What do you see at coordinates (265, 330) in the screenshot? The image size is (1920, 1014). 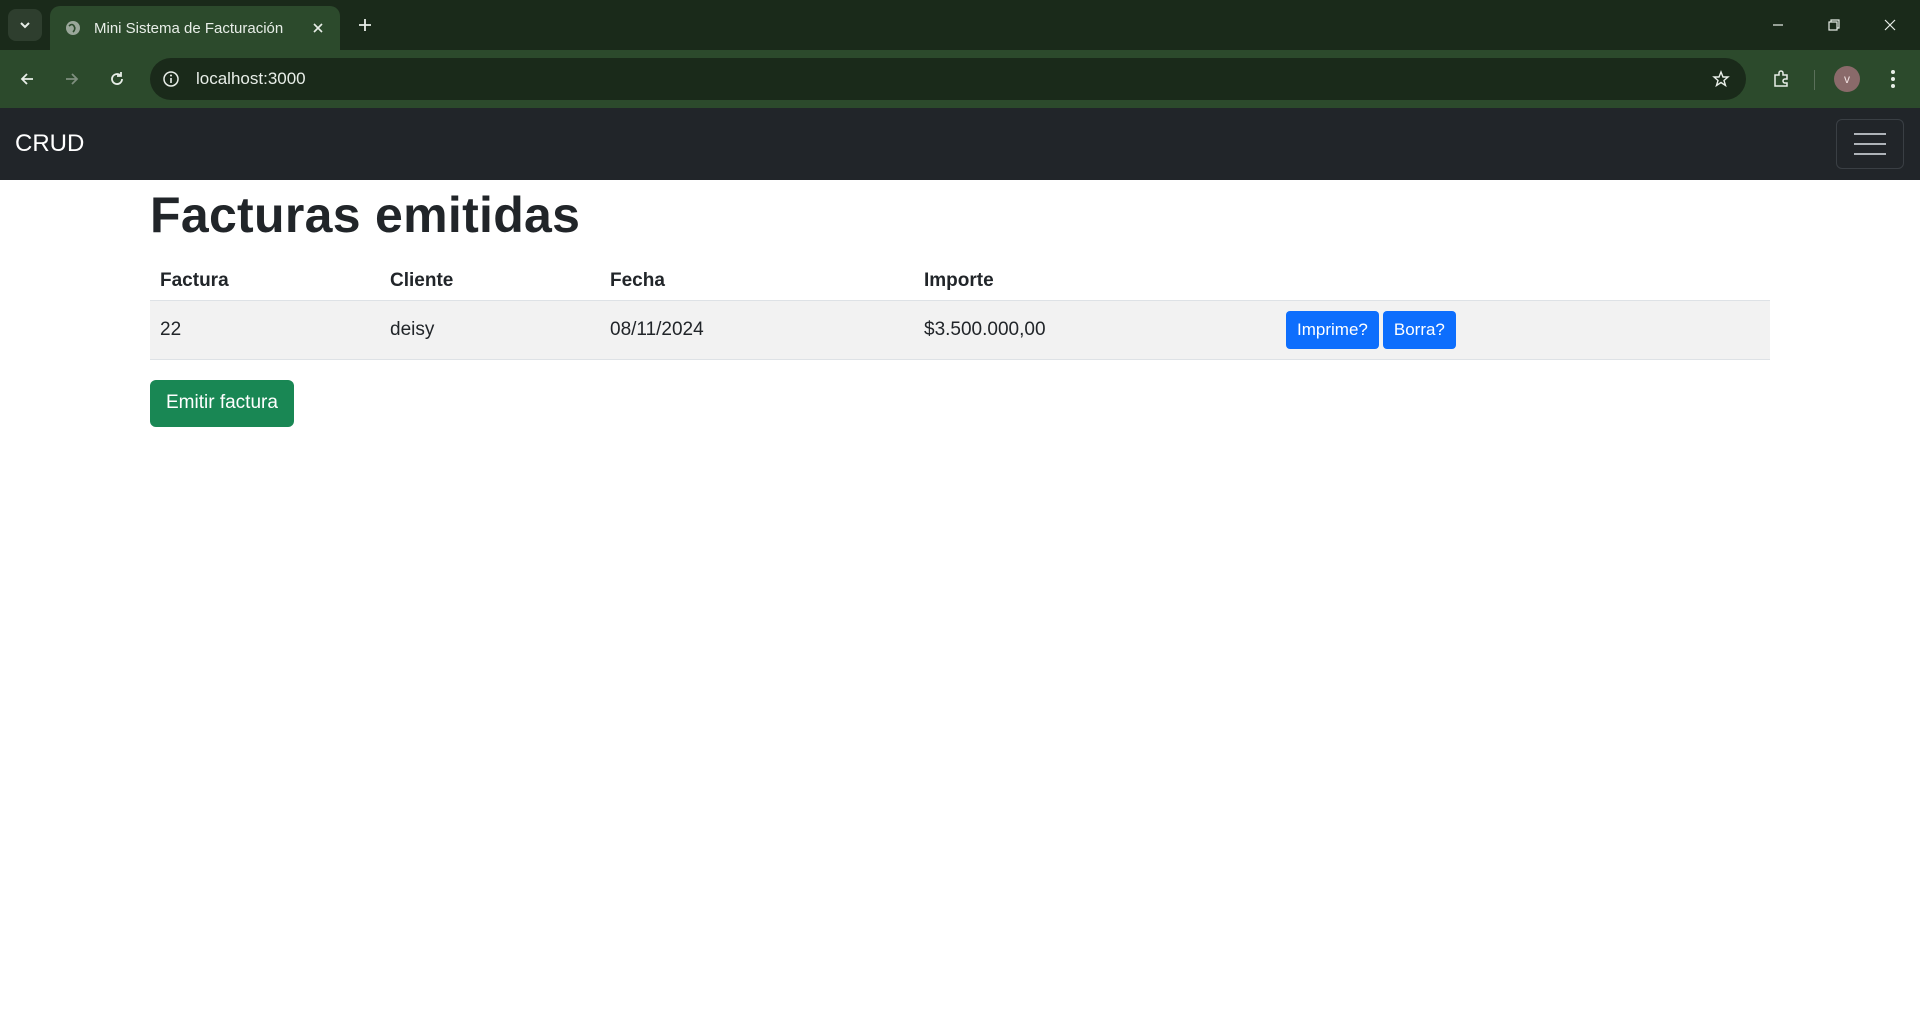 I see `cell-factura: 22` at bounding box center [265, 330].